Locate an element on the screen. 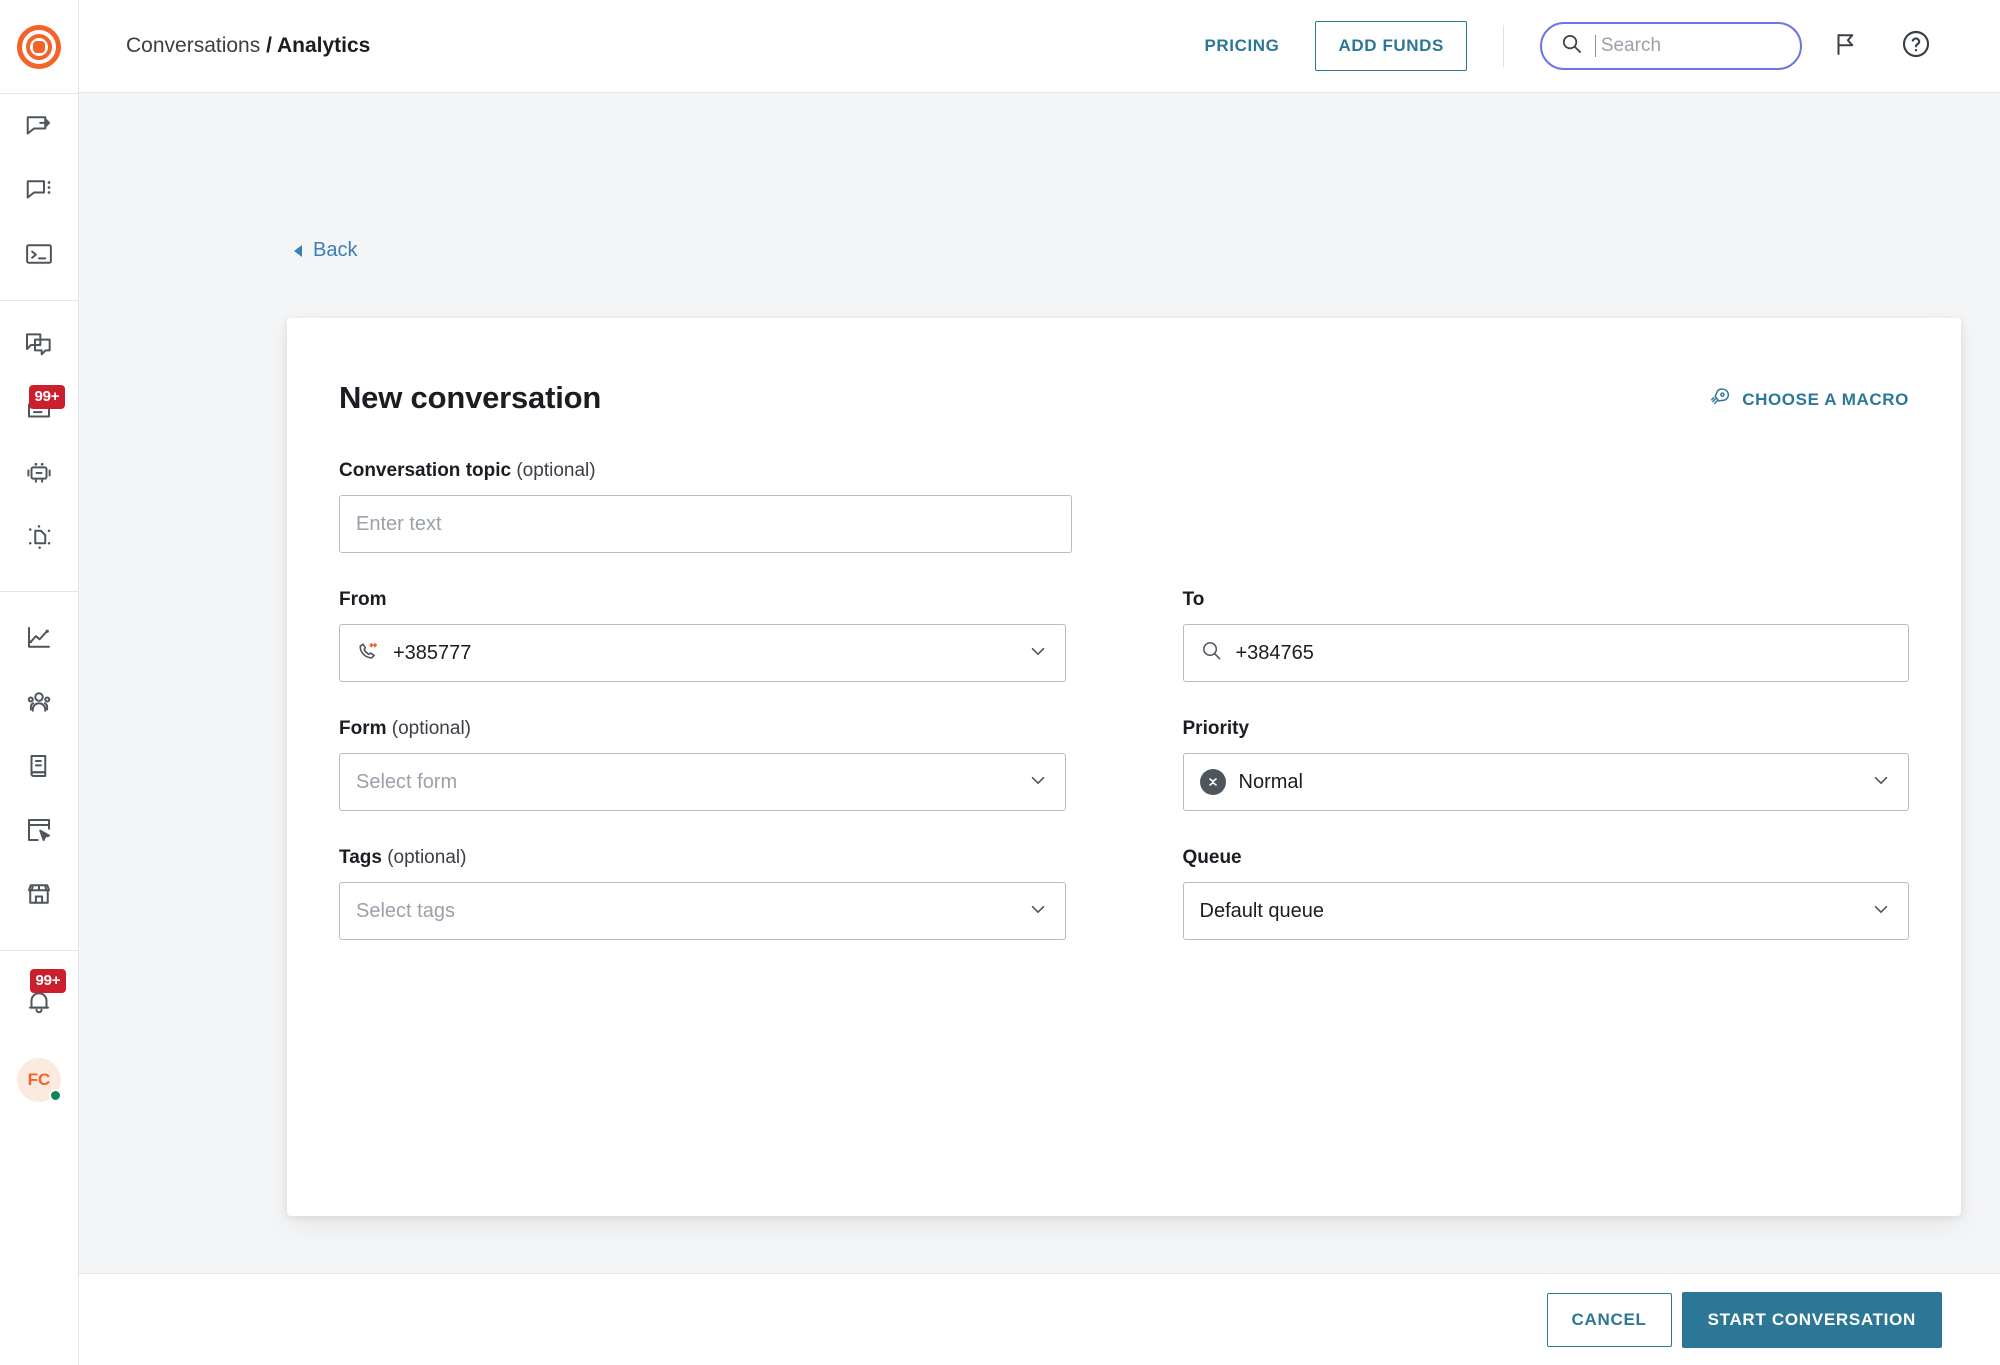 The width and height of the screenshot is (2000, 1365). toolbar-divider is located at coordinates (1503, 46).